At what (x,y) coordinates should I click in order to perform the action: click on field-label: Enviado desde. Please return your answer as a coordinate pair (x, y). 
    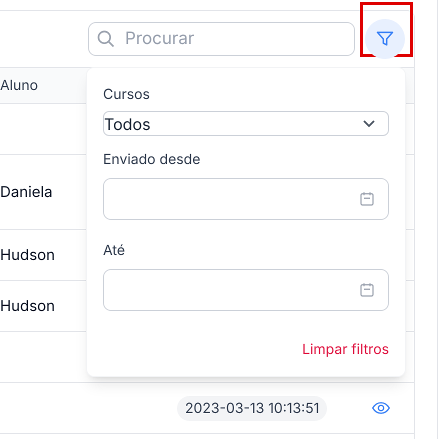
    Looking at the image, I should click on (152, 160).